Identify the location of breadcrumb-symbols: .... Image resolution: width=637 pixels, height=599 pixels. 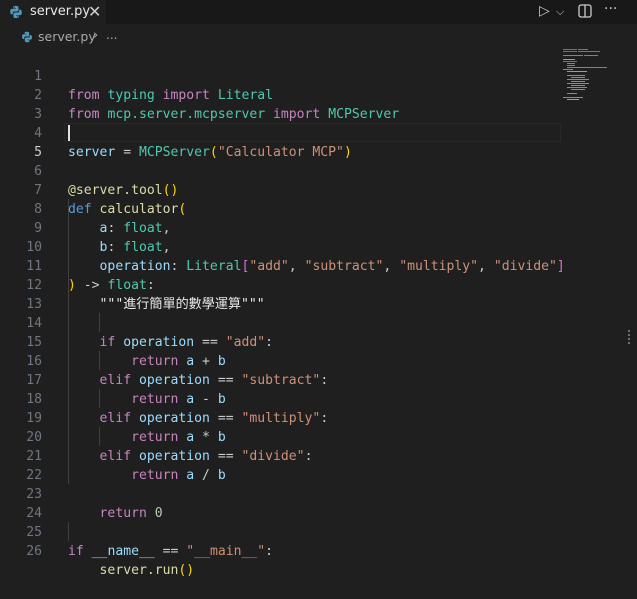
(111, 35).